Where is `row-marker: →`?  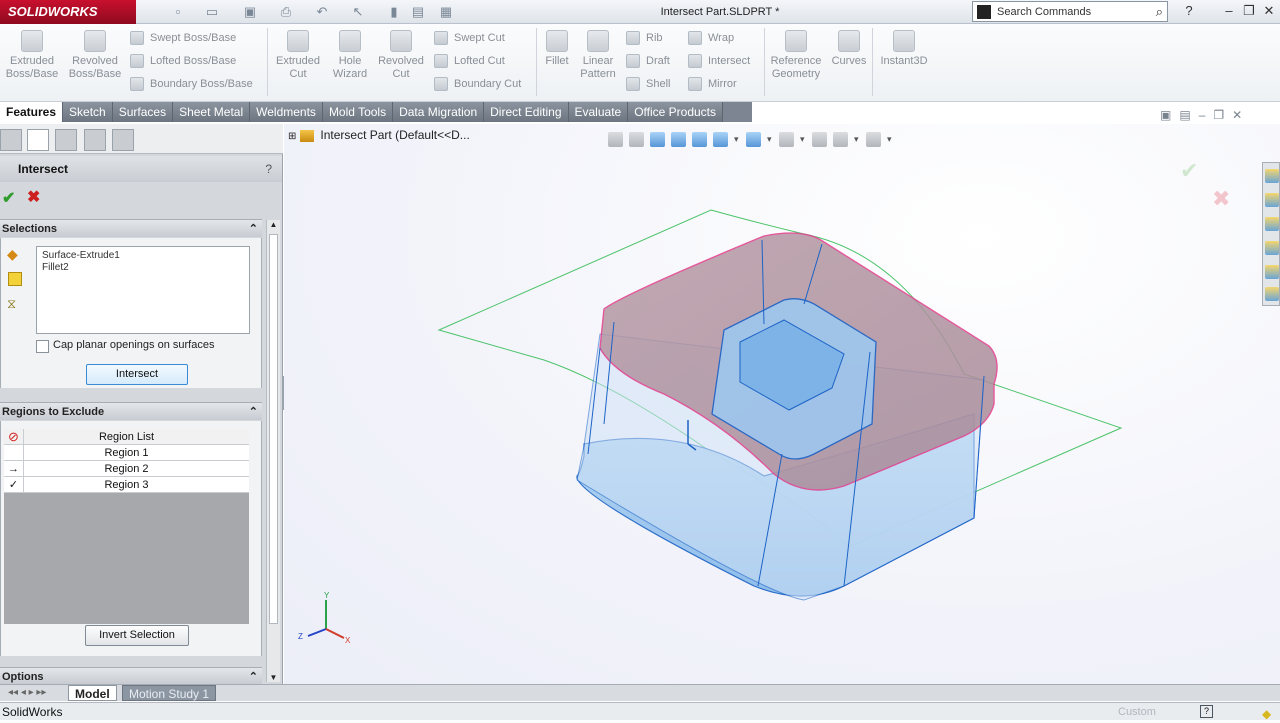 row-marker: → is located at coordinates (14, 469).